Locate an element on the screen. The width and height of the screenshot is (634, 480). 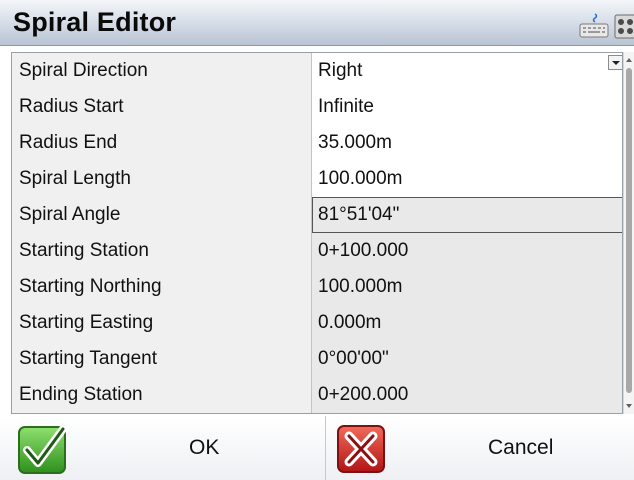
table-row: Starting Station 0+100.000 is located at coordinates (317, 251).